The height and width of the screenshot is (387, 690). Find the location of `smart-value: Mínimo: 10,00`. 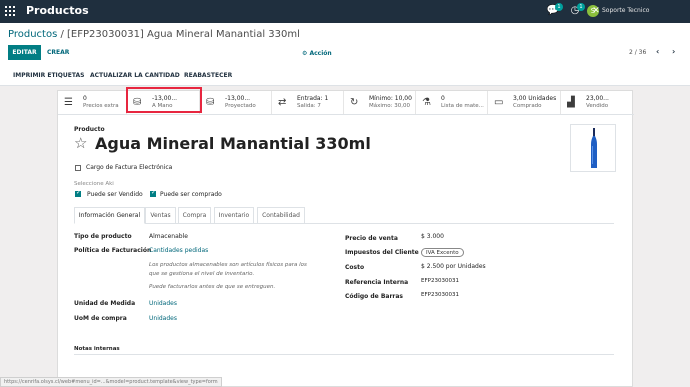

smart-value: Mínimo: 10,00 is located at coordinates (390, 98).